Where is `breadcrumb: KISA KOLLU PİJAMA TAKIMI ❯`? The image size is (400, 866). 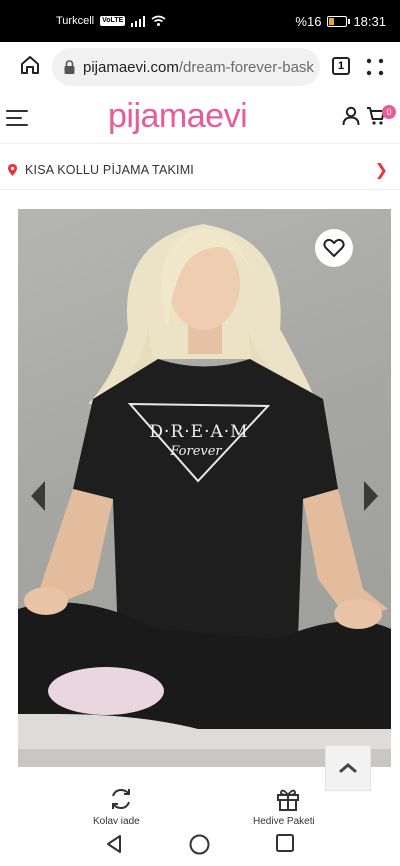
breadcrumb: KISA KOLLU PİJAMA TAKIMI ❯ is located at coordinates (200, 170).